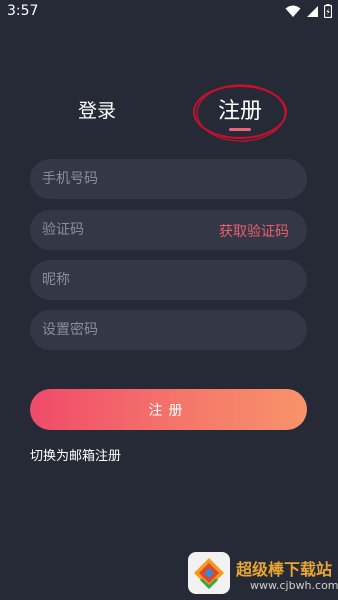 The height and width of the screenshot is (600, 338). I want to click on status-bar: 3:57, so click(169, 13).